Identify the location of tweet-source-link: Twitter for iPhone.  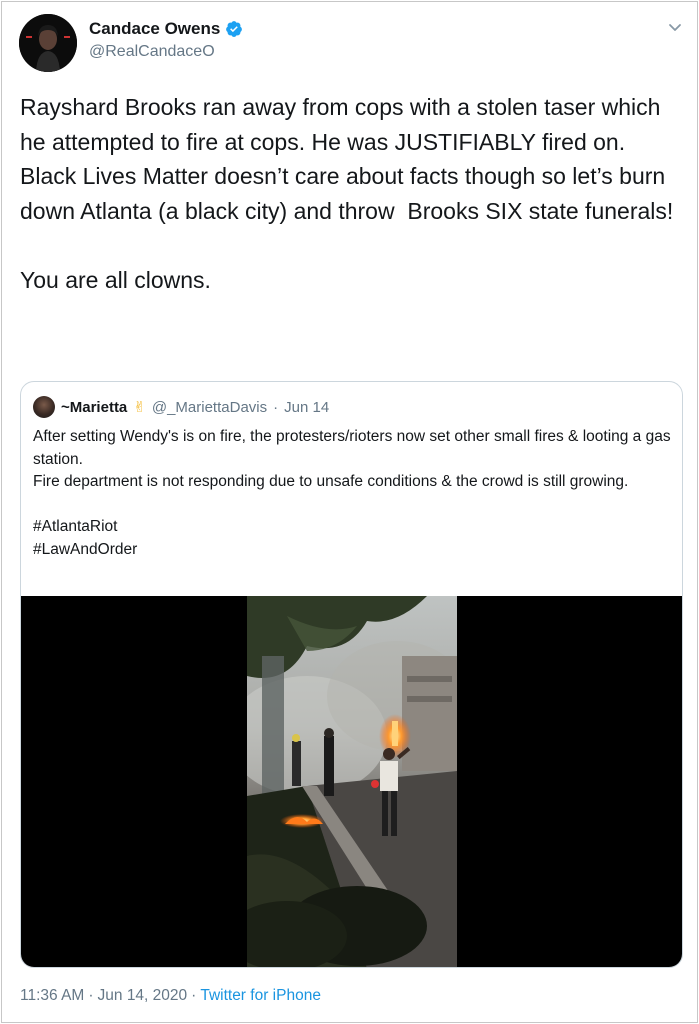
(260, 996).